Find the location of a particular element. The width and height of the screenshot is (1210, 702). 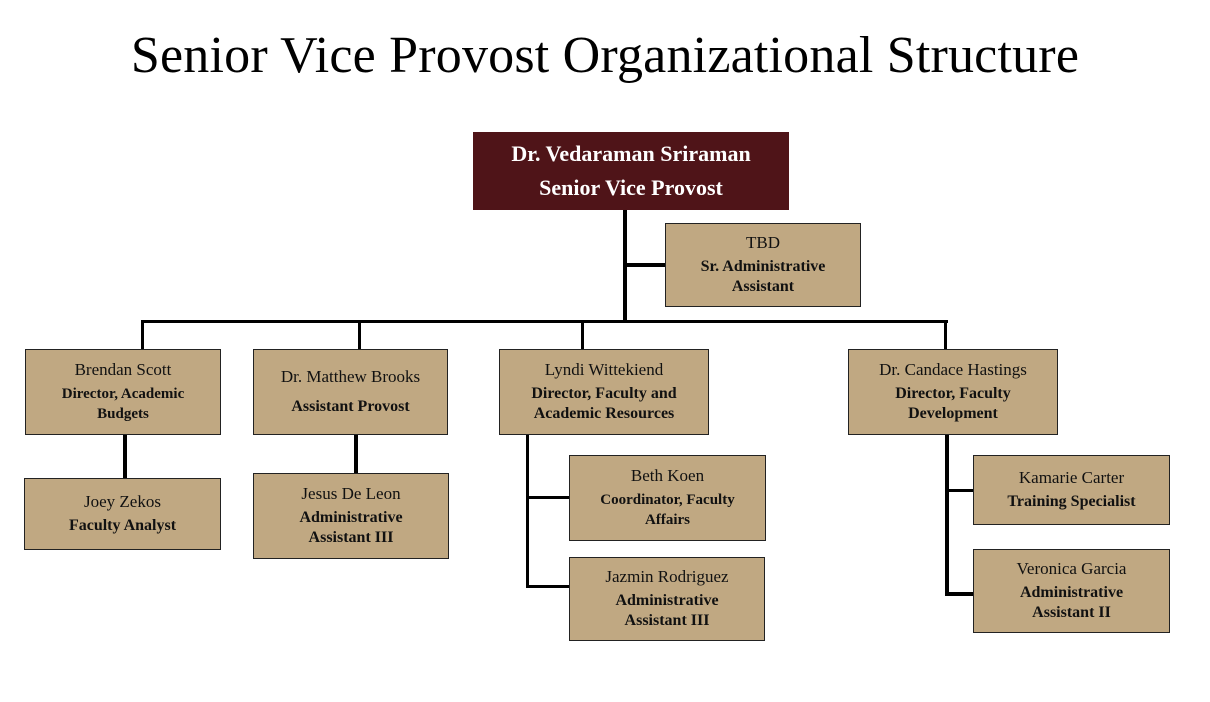

node-role: Director, Faculty and Academic Resources is located at coordinates (604, 403).